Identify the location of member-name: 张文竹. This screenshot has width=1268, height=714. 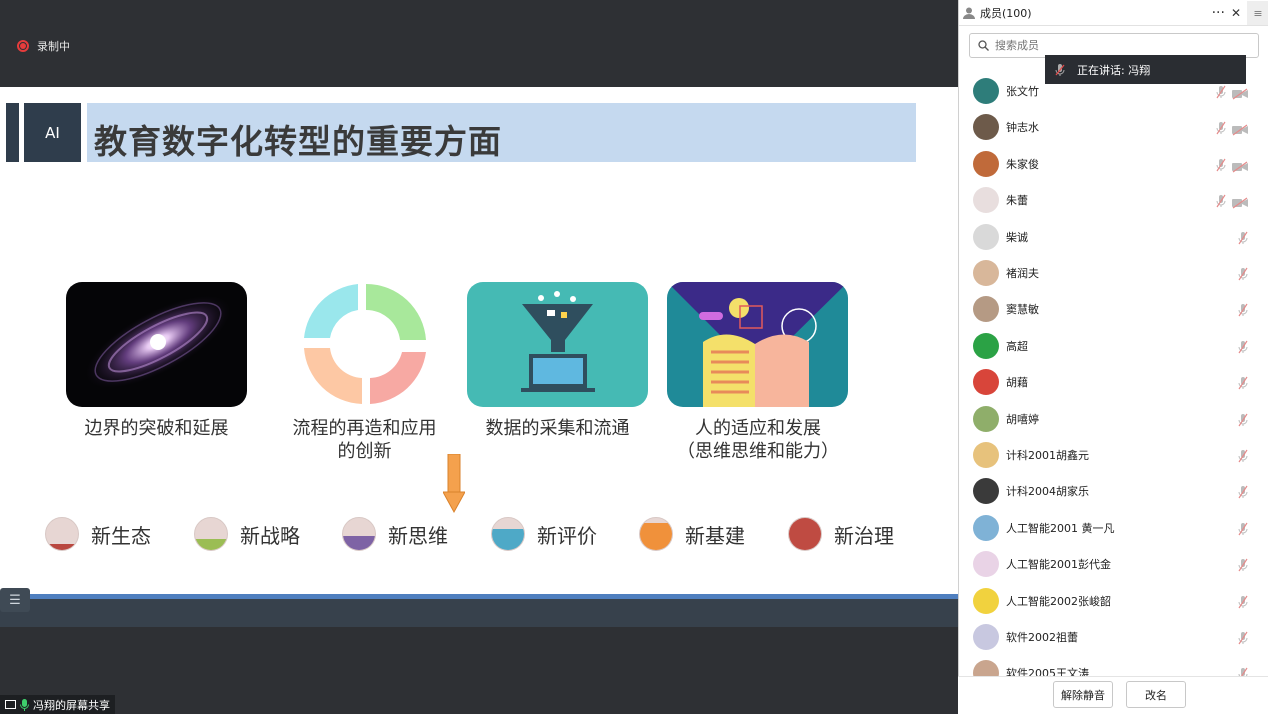
(1022, 91).